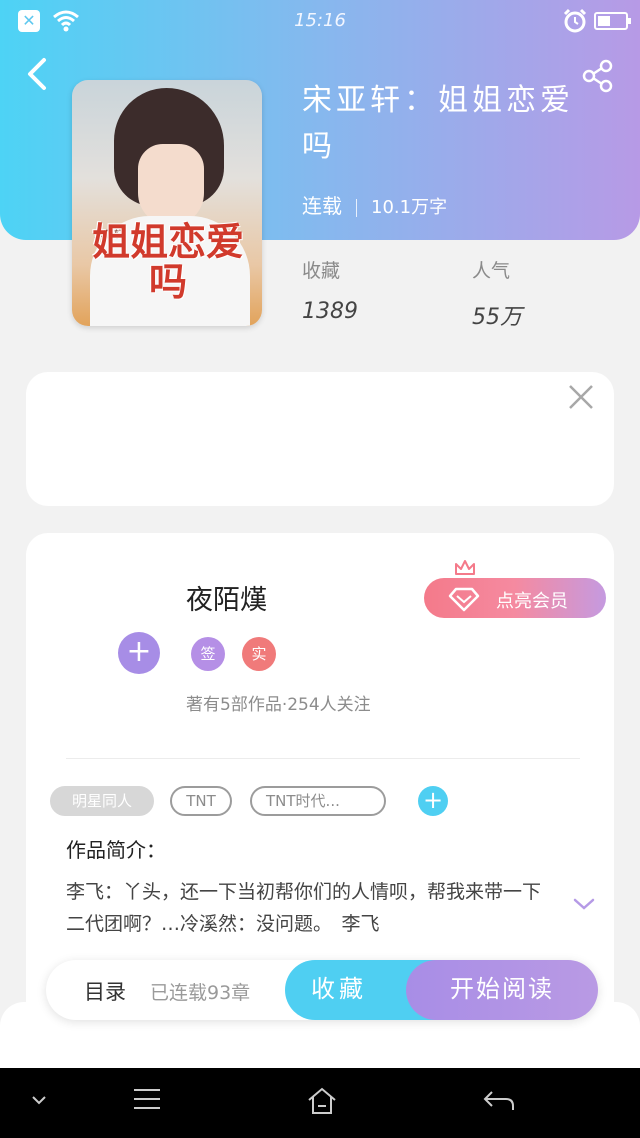 The width and height of the screenshot is (640, 1138). What do you see at coordinates (201, 801) in the screenshot?
I see `tag-chip: TNT` at bounding box center [201, 801].